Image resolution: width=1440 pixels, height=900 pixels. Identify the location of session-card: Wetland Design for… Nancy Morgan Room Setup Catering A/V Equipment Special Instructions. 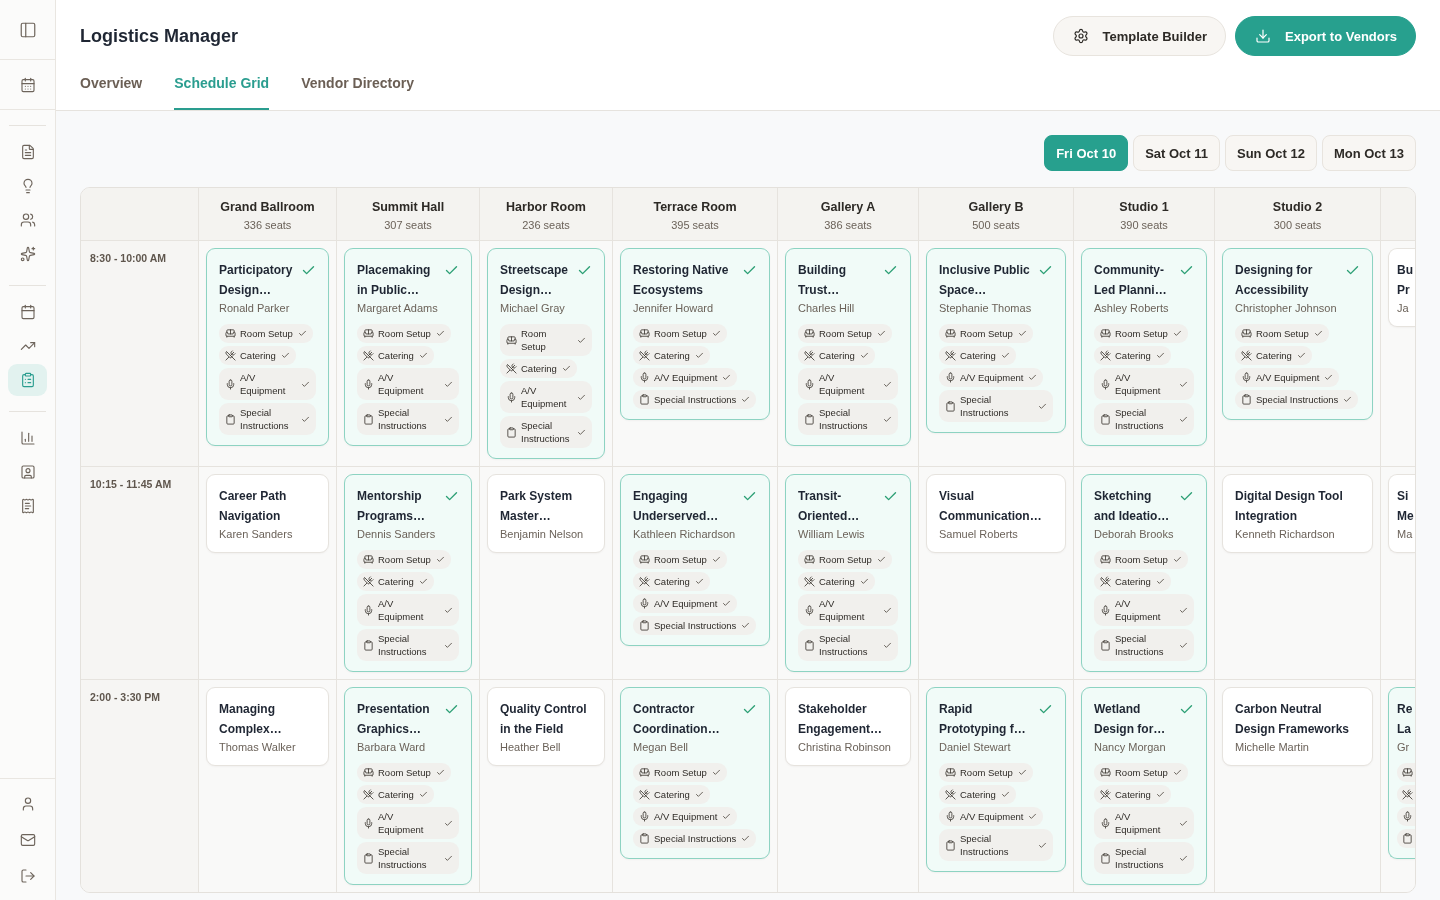
(1144, 786).